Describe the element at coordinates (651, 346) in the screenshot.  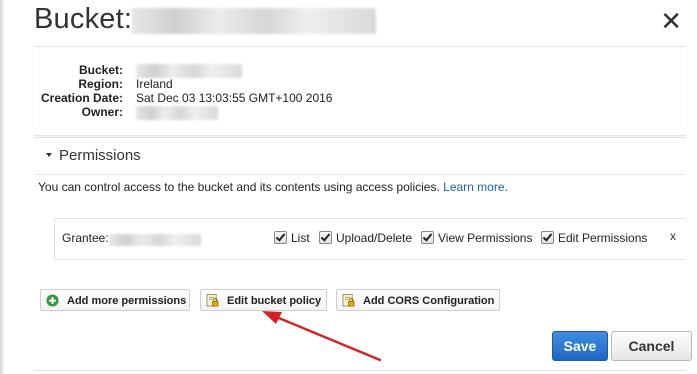
I see `cancel-button: Cancel` at that location.